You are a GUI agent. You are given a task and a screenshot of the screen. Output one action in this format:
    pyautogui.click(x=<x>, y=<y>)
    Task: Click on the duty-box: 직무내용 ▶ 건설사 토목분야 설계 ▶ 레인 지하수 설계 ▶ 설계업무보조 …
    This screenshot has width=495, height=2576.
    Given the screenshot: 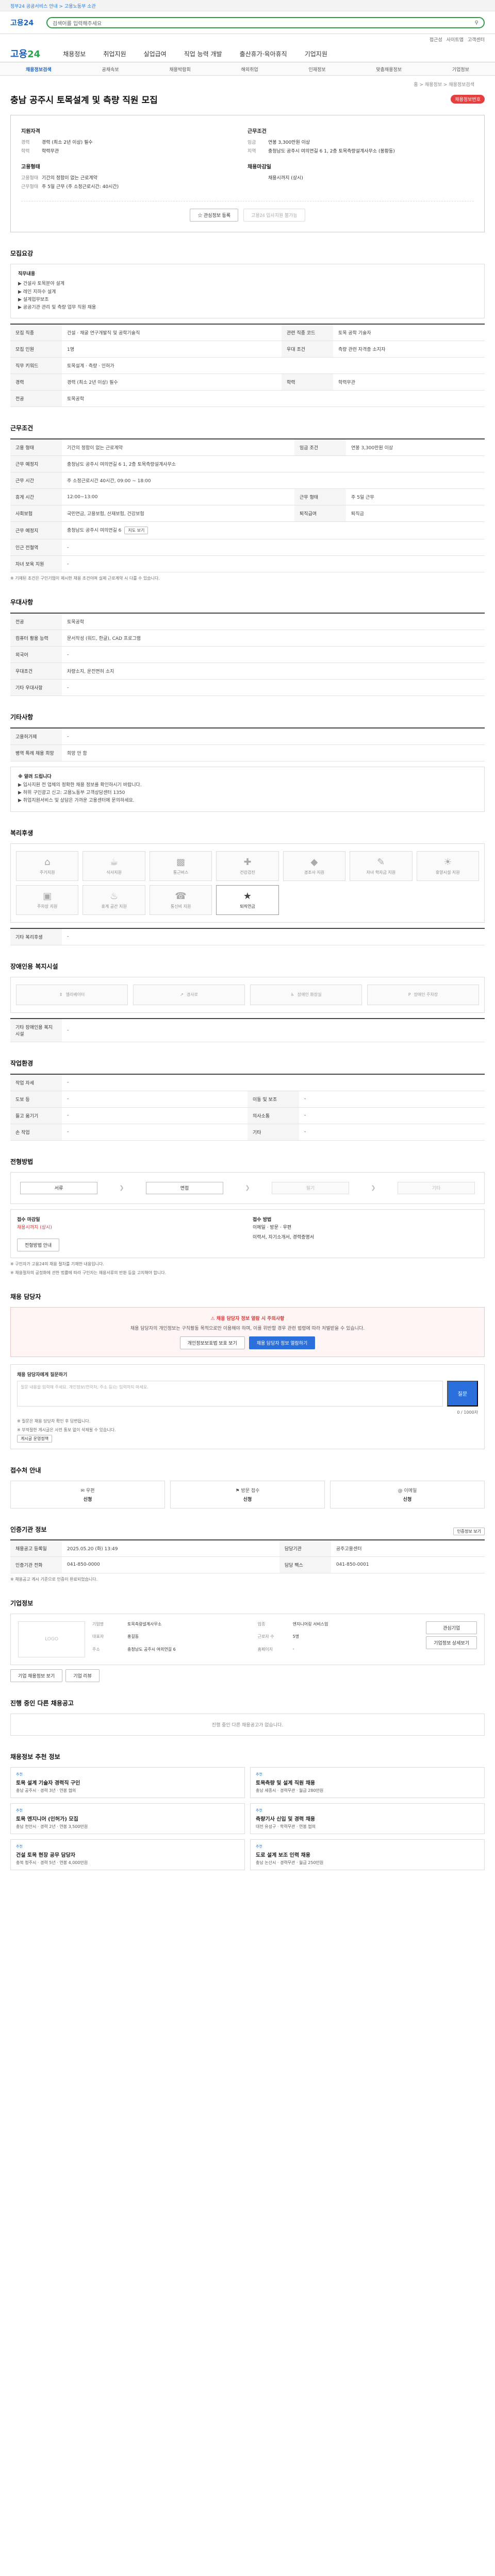 What is the action you would take?
    pyautogui.click(x=247, y=291)
    